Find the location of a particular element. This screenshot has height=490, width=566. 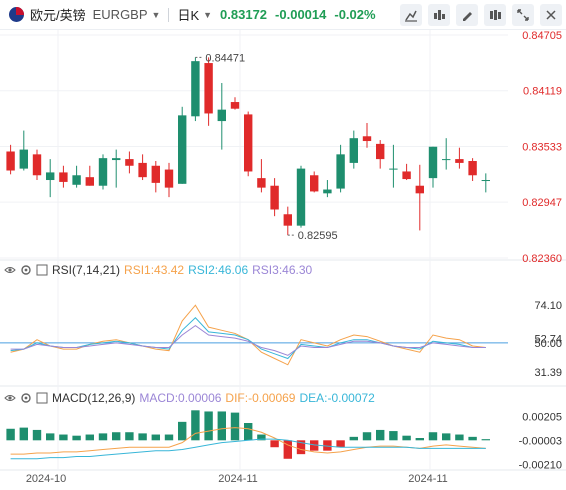

timeframe-dropdown-icon: ▼ is located at coordinates (207, 15).